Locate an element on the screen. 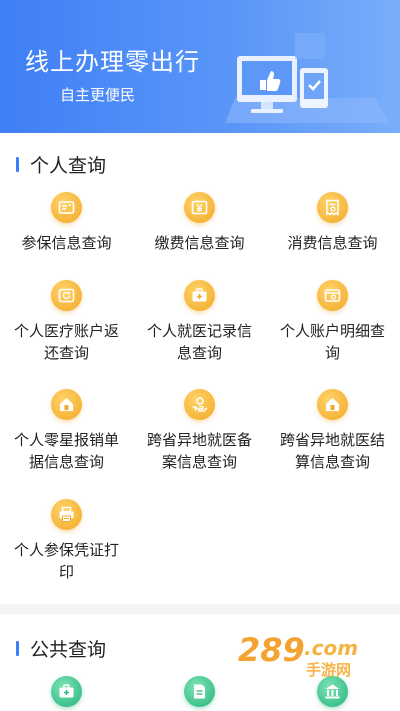 The width and height of the screenshot is (400, 711). grid-item-label: 个人零星报销单据信息查询 is located at coordinates (66, 451).